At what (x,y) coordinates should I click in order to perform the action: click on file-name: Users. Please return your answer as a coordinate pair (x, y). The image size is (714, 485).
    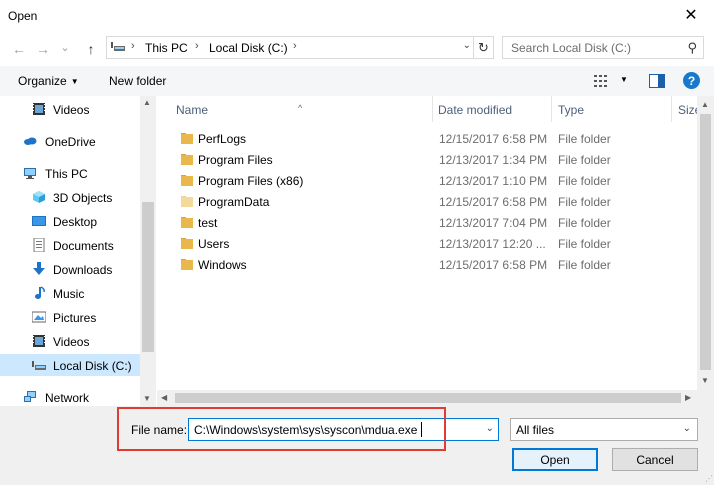
    Looking at the image, I should click on (214, 244).